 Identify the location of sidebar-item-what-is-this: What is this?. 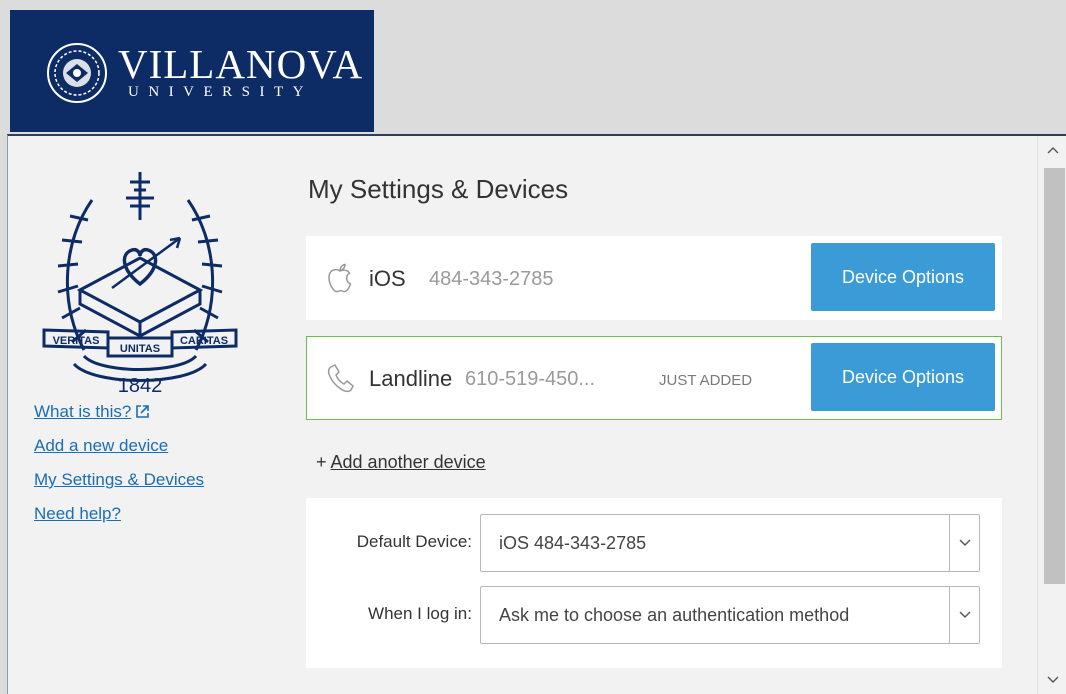
(154, 417).